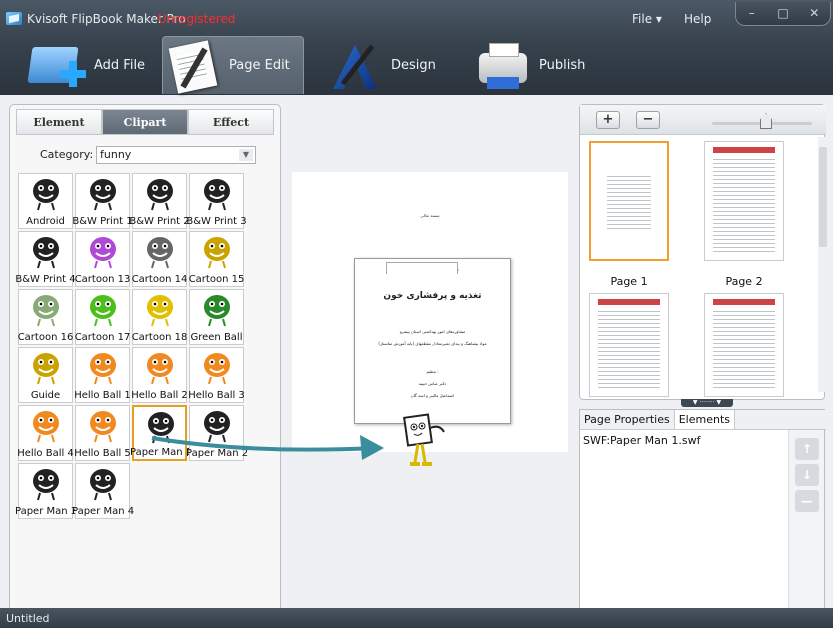  I want to click on page-header-tab, so click(422, 268).